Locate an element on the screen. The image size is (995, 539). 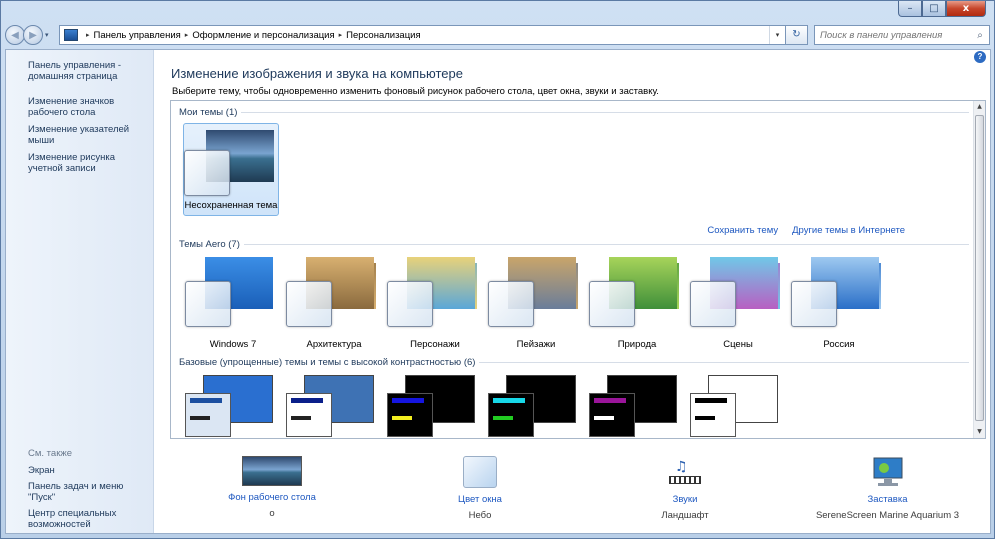
see-also-taskbar: Панель задач и меню "Пуск" is located at coordinates (90, 492).